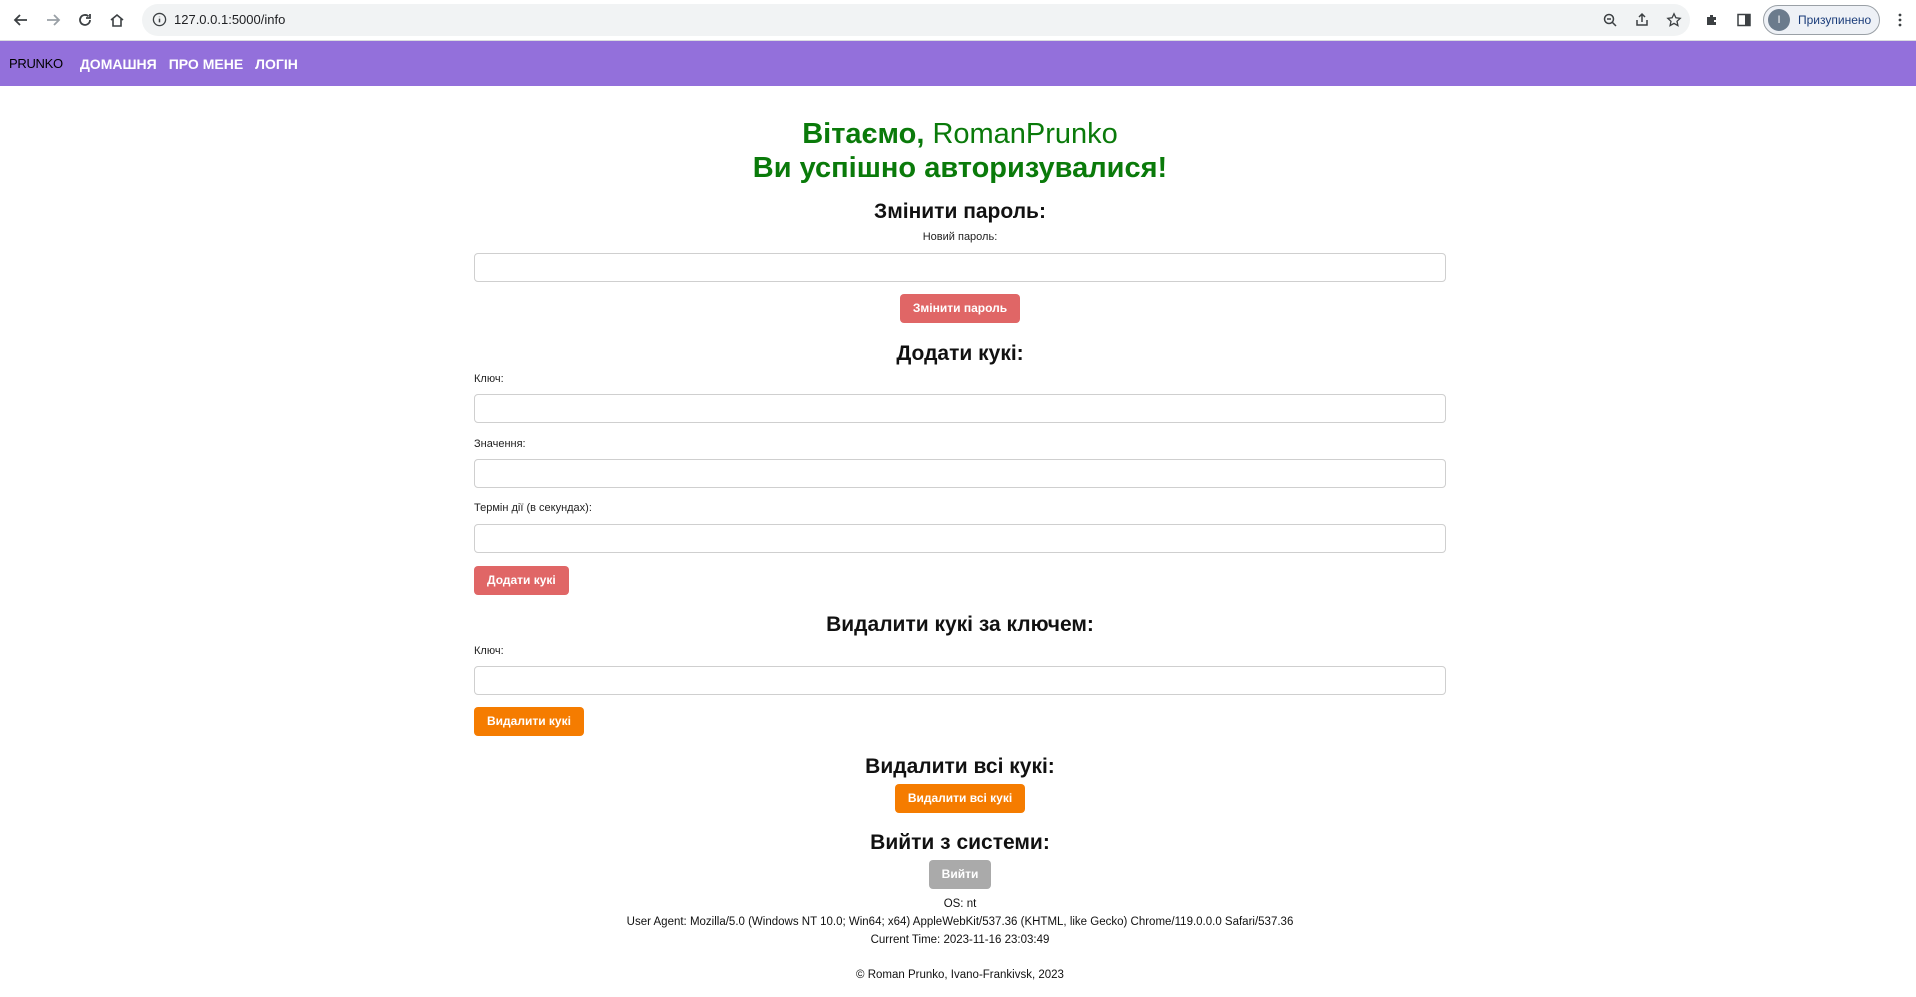 The image size is (1916, 997). What do you see at coordinates (960, 168) in the screenshot?
I see `welcome-success: Ви успішно авторизувалися!` at bounding box center [960, 168].